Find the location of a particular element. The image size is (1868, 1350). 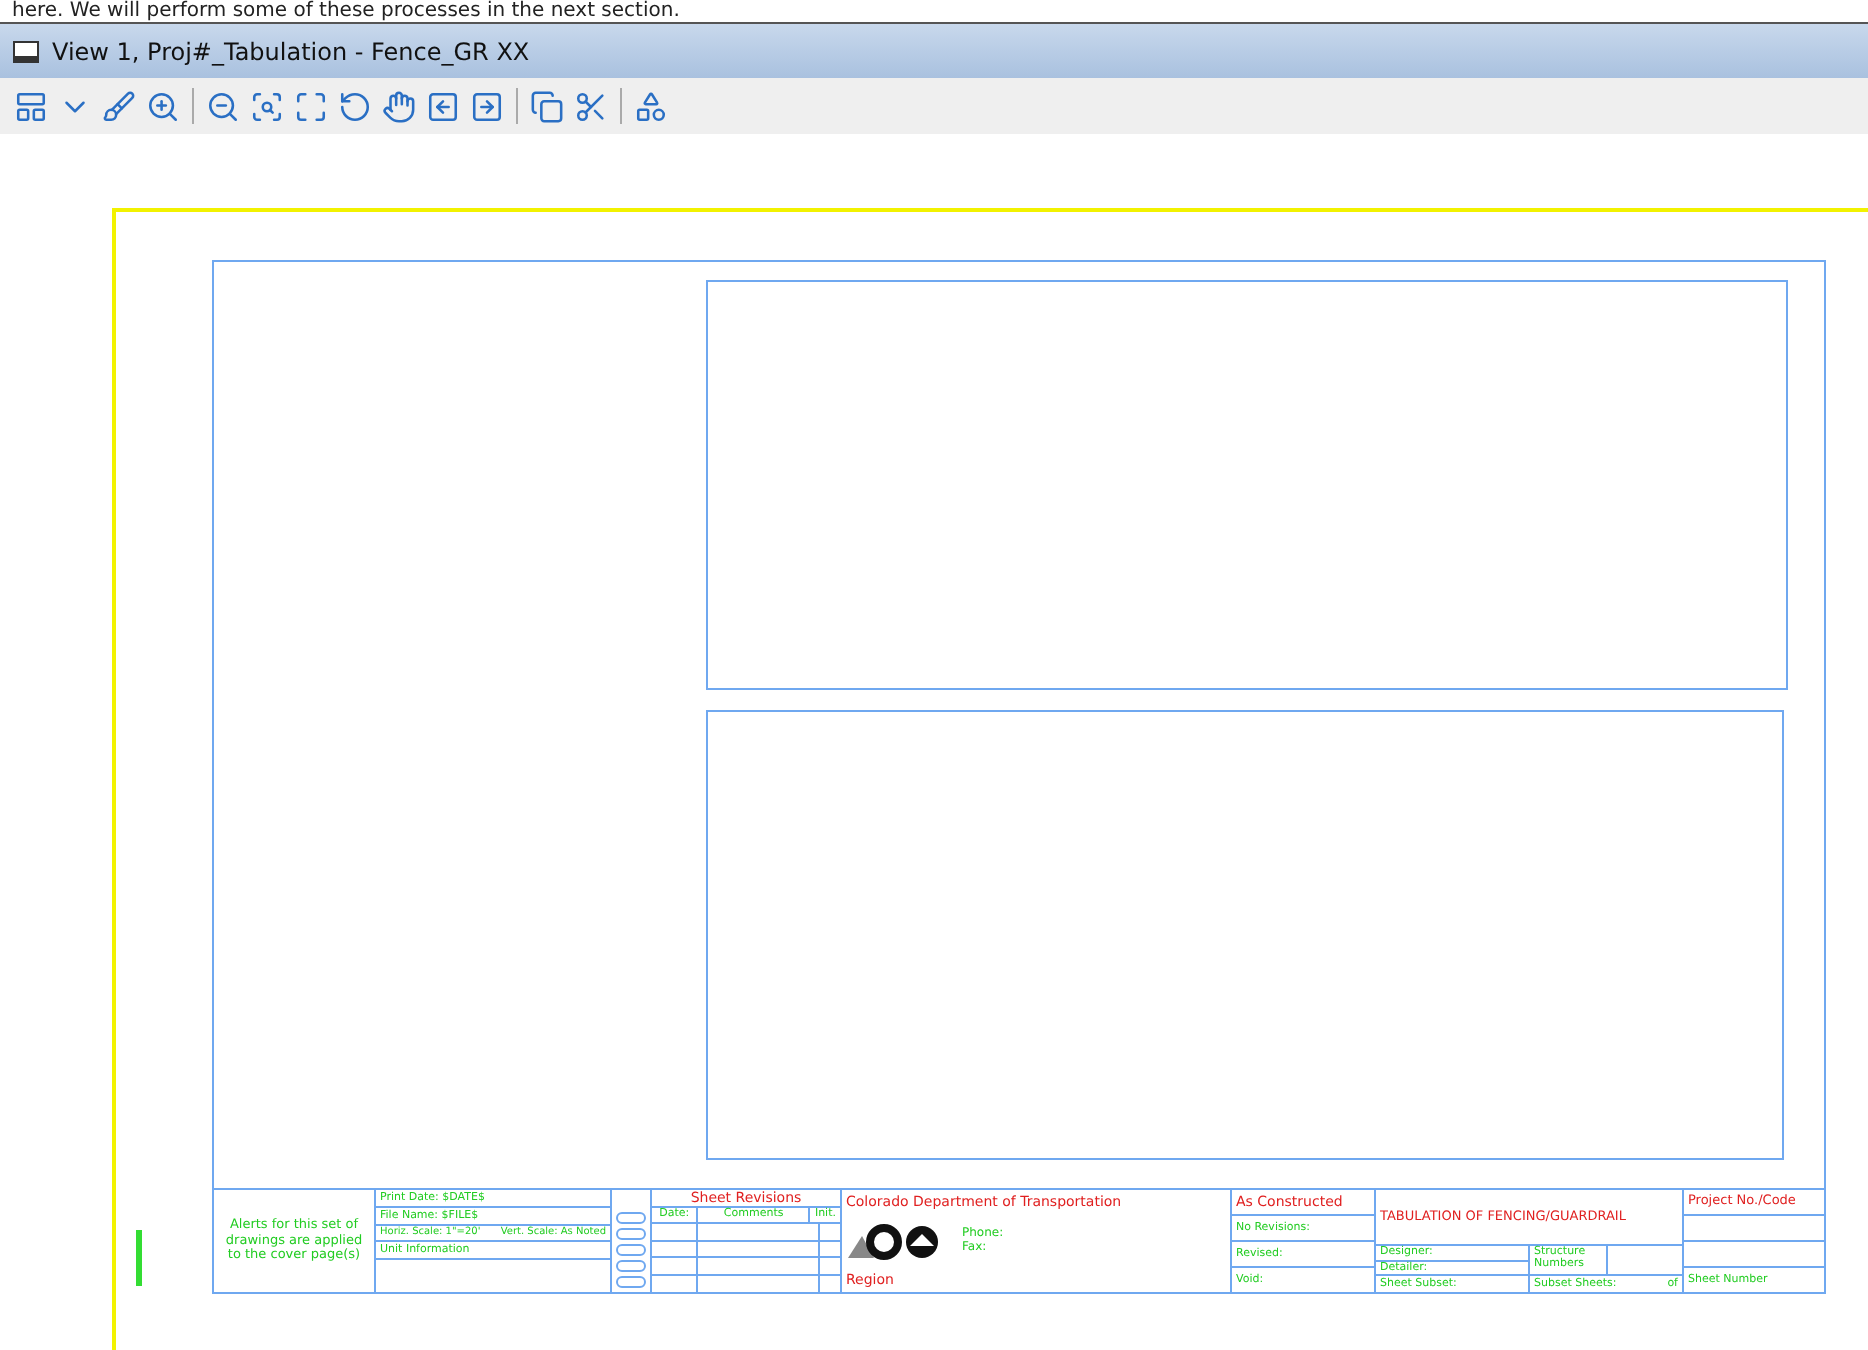

rotate-icon is located at coordinates (355, 106).